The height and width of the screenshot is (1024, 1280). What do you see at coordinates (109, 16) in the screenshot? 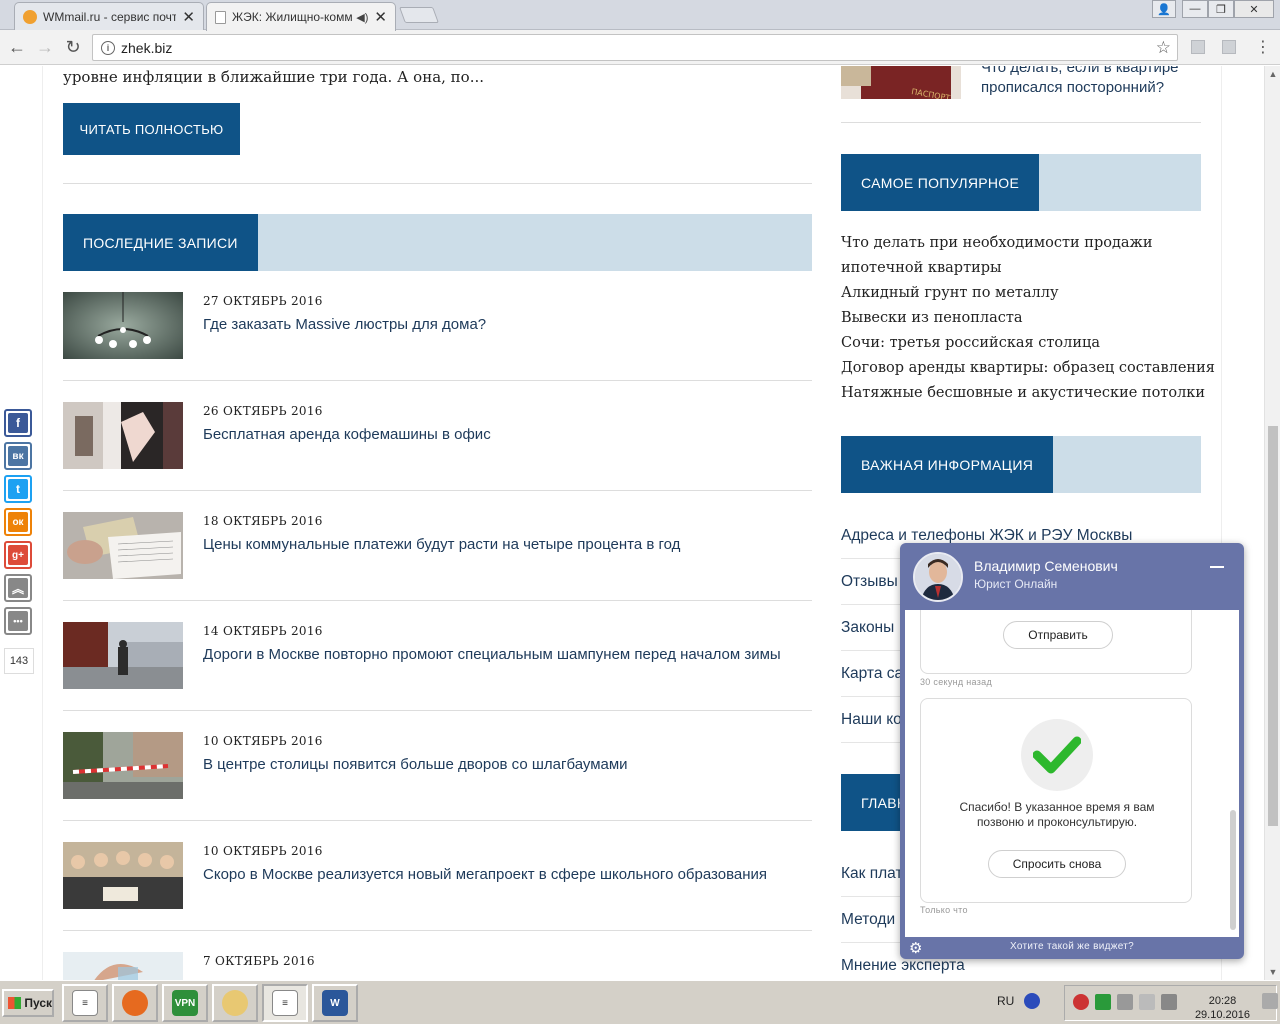
I see `tab-wmmail: WMmail.ru - сервис почтов ✕` at bounding box center [109, 16].